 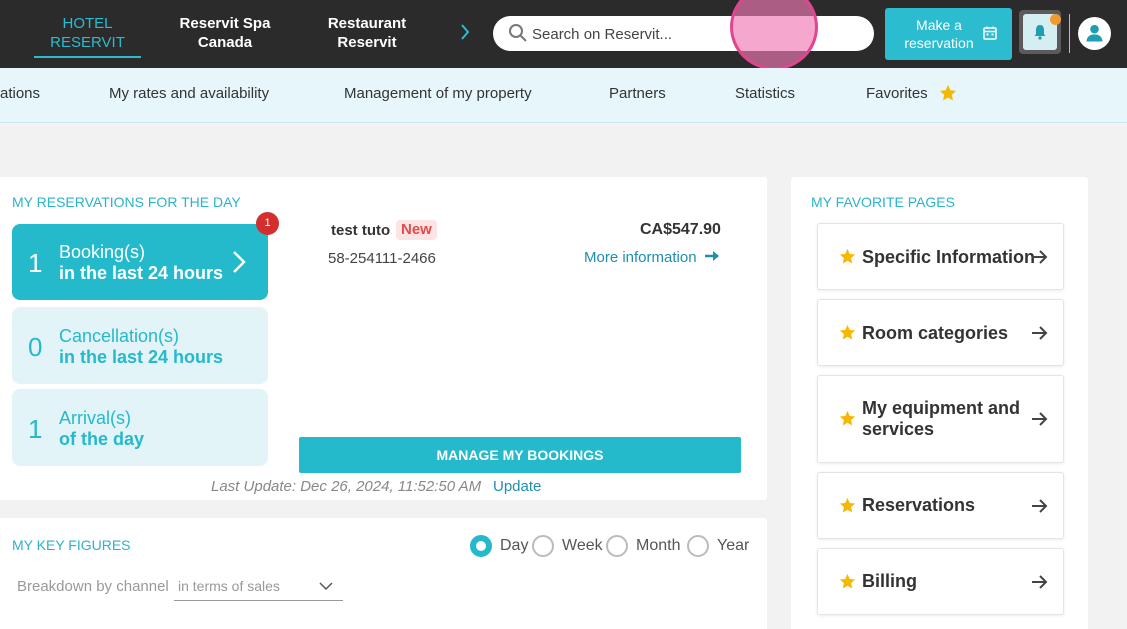 I want to click on key-figures-card, so click(x=383, y=573).